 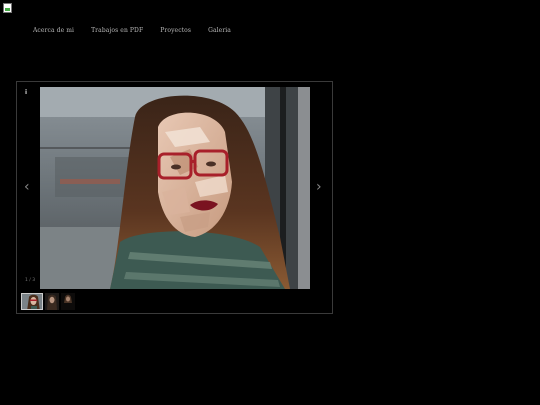 What do you see at coordinates (7, 8) in the screenshot?
I see `broken-image-icon` at bounding box center [7, 8].